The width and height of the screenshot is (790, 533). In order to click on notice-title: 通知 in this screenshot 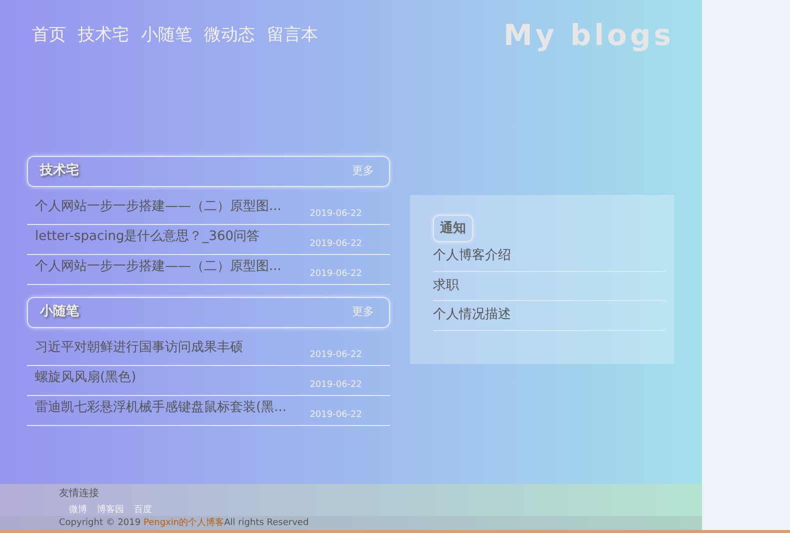, I will do `click(453, 228)`.